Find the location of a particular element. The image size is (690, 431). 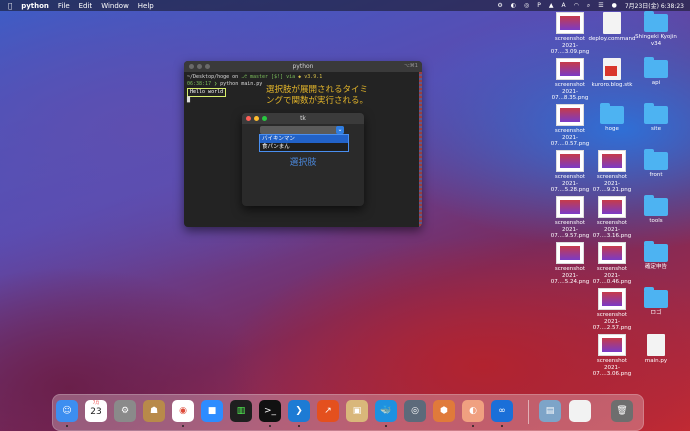

terminal-titlebar: python ⌥⌘1 is located at coordinates (303, 66).